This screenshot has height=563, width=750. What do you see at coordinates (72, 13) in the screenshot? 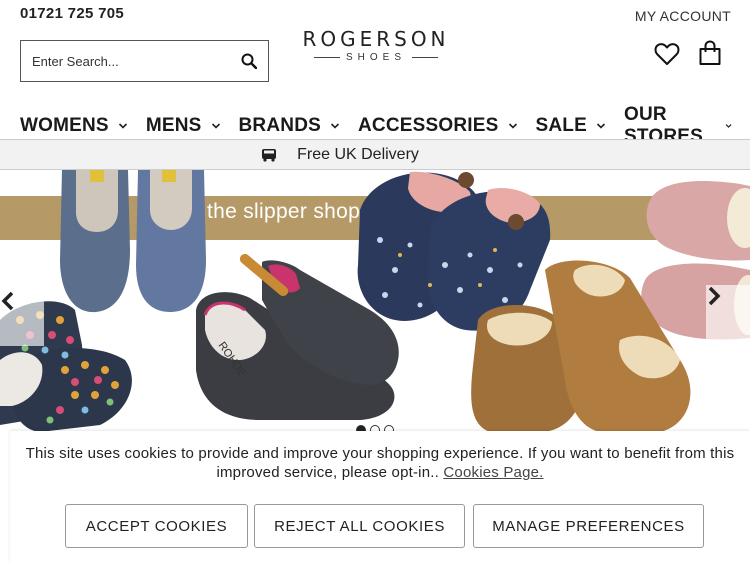
I see `phone-number: 01721 725 705` at bounding box center [72, 13].